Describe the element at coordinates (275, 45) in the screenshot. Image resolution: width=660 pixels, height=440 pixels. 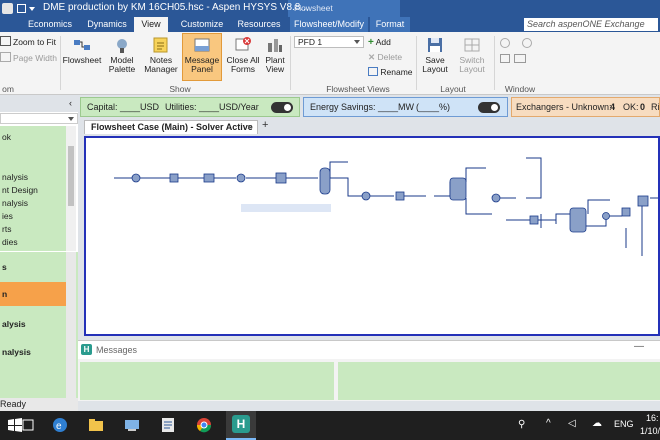
I see `plant-view-icon` at that location.